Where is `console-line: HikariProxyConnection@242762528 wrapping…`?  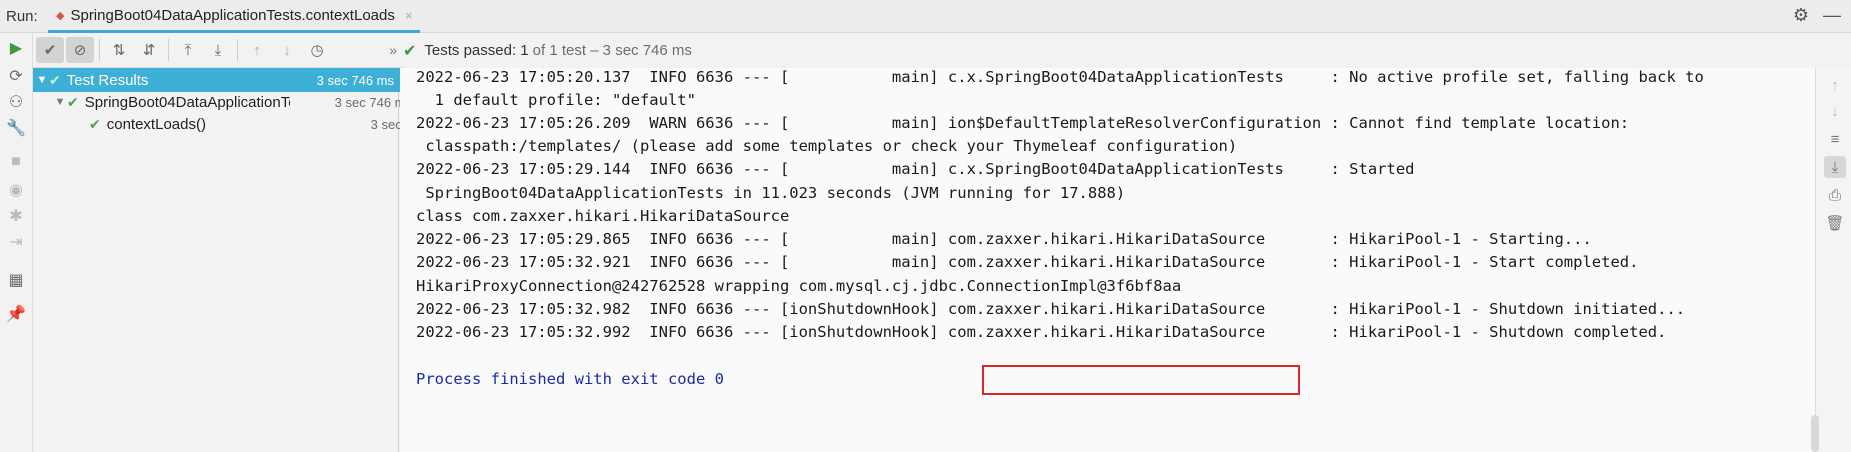
console-line: HikariProxyConnection@242762528 wrapping… is located at coordinates (799, 286).